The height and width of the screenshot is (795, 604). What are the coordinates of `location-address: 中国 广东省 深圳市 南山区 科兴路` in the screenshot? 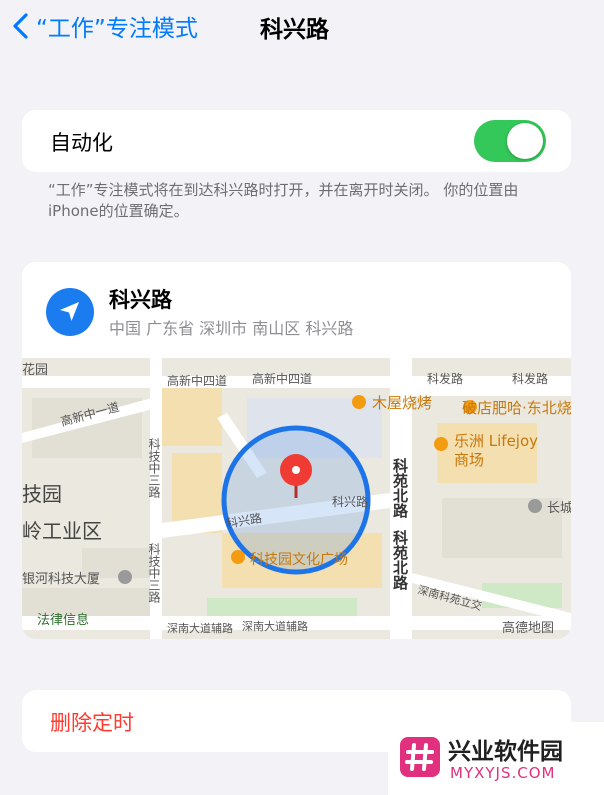 It's located at (231, 328).